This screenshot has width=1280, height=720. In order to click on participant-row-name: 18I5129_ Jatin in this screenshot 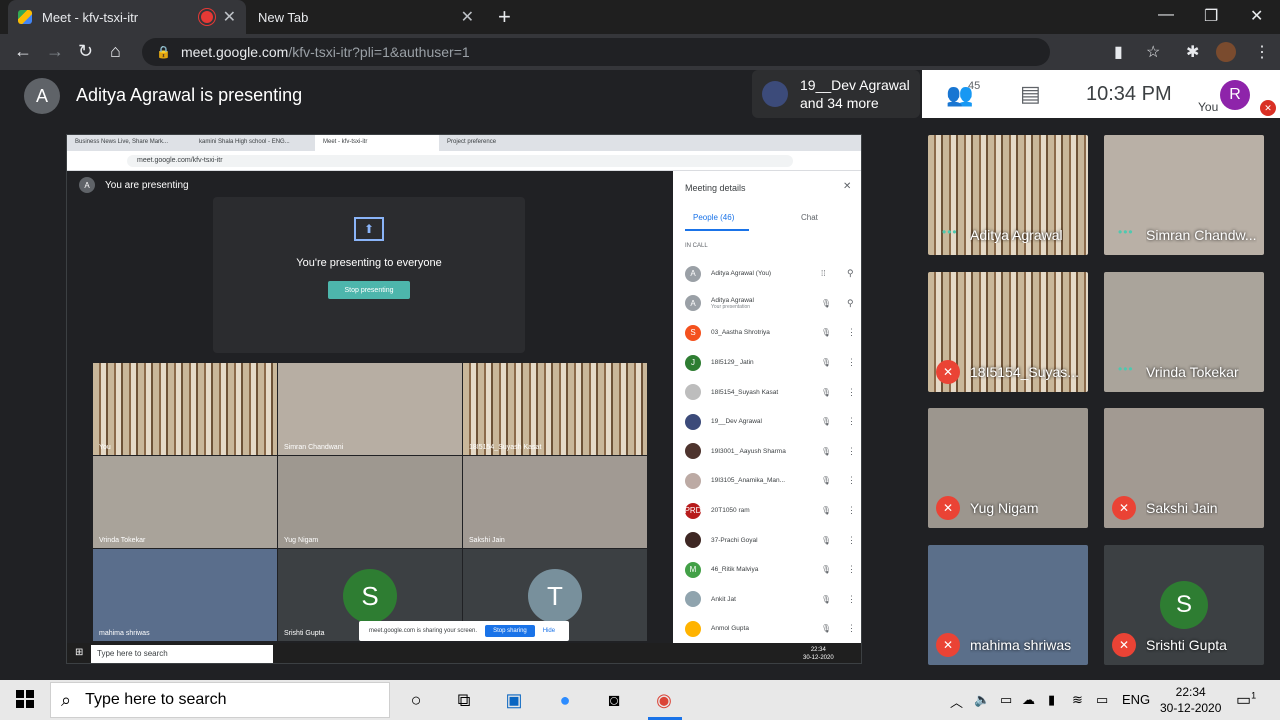, I will do `click(766, 362)`.